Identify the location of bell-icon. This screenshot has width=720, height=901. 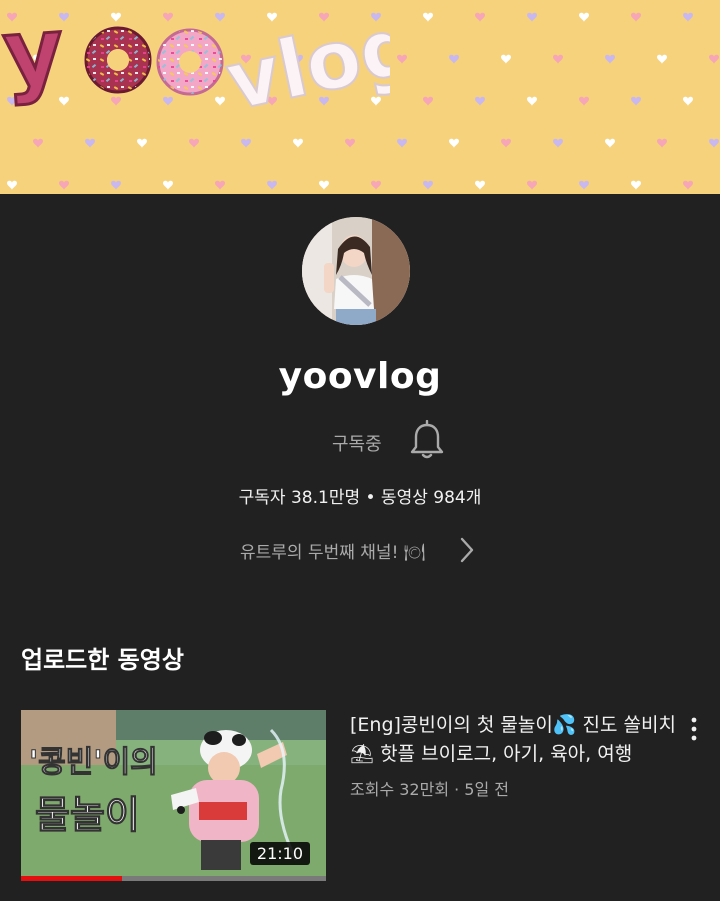
(427, 440).